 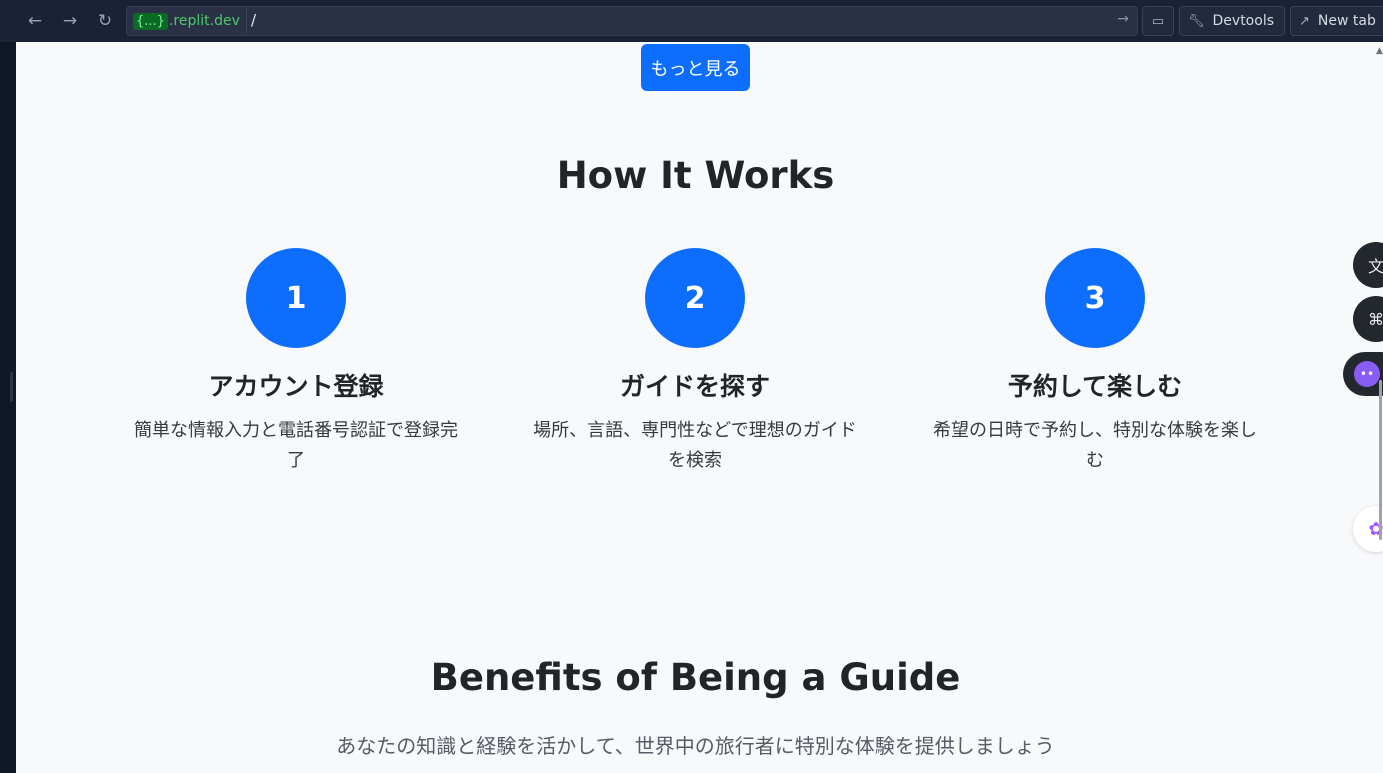 I want to click on step-number-badge: 1, so click(x=296, y=298).